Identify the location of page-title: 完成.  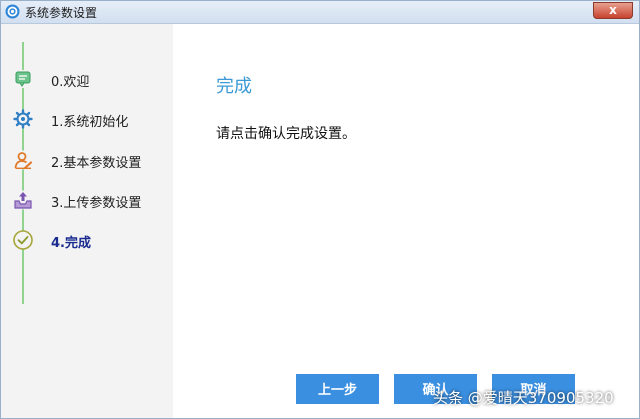
(234, 86).